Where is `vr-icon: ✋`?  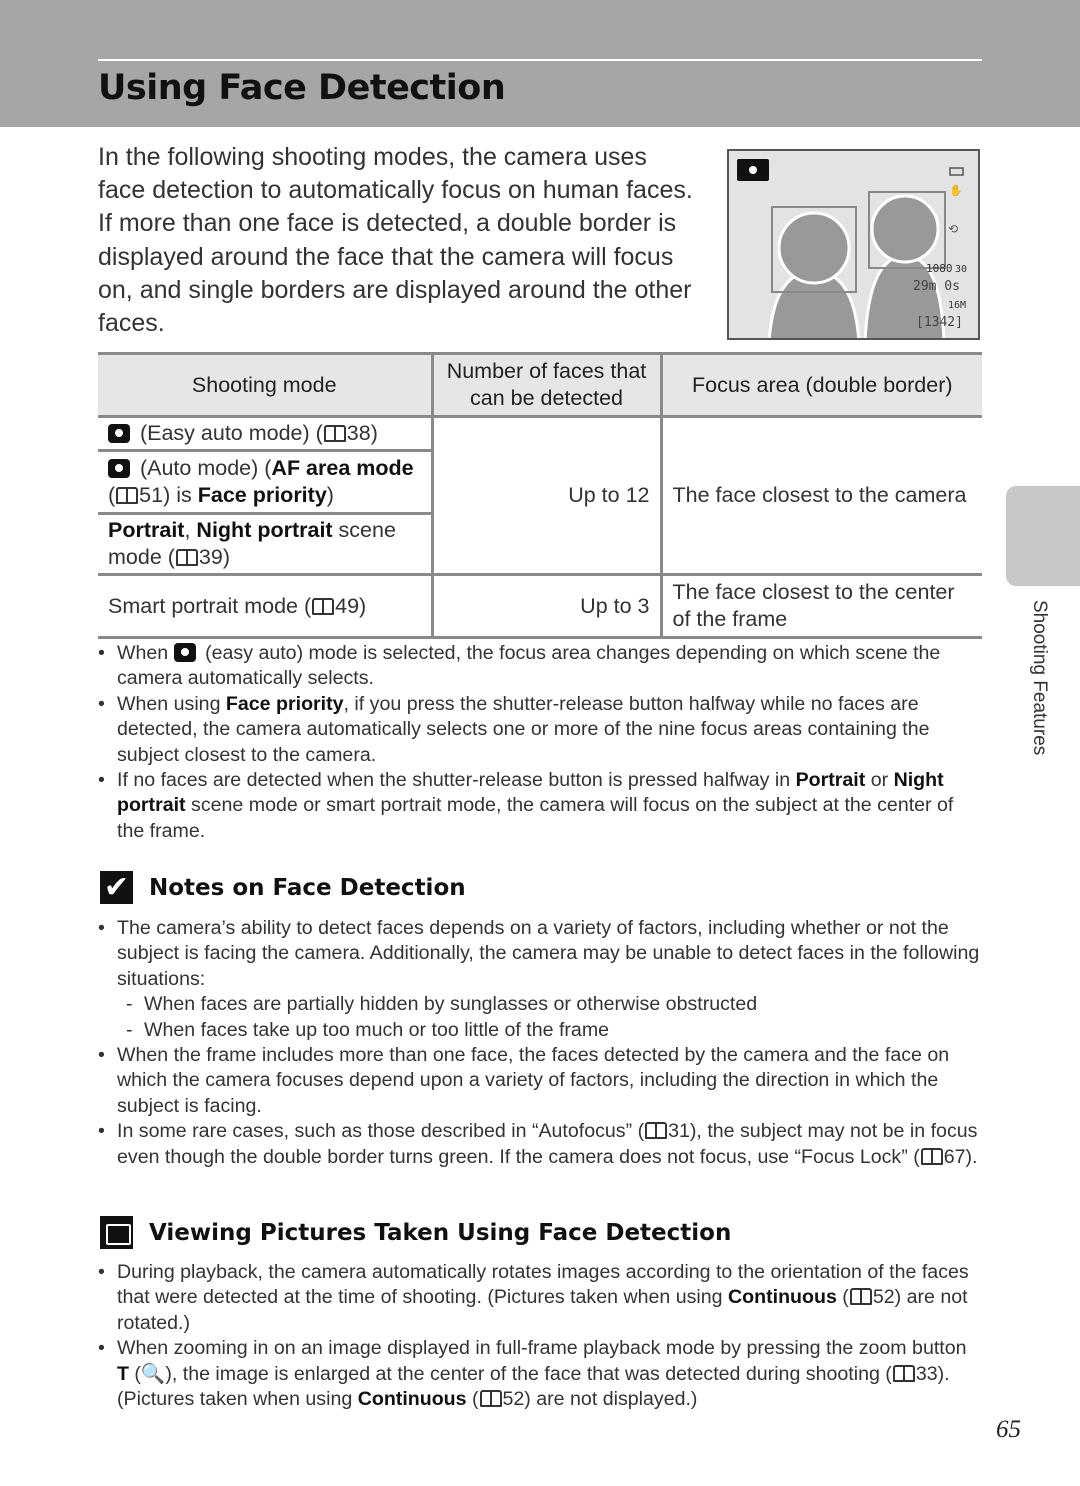 vr-icon: ✋ is located at coordinates (956, 190).